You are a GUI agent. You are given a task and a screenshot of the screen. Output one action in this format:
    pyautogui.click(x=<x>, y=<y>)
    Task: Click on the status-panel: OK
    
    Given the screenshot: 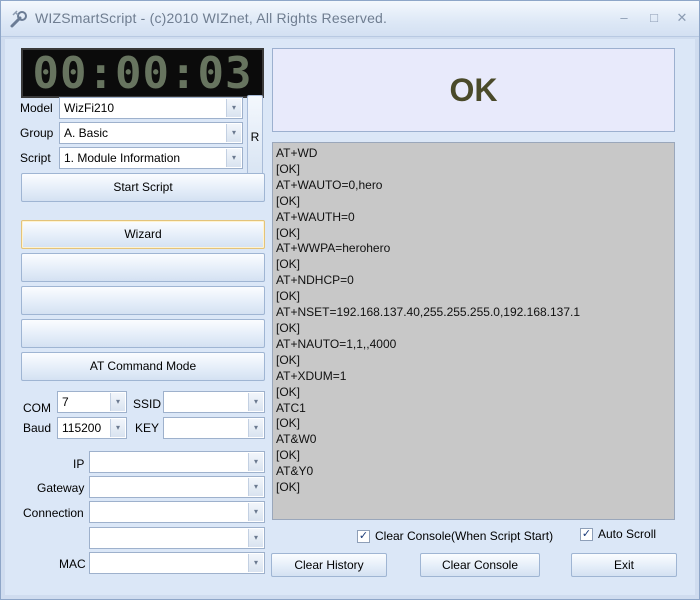 What is the action you would take?
    pyautogui.click(x=473, y=90)
    